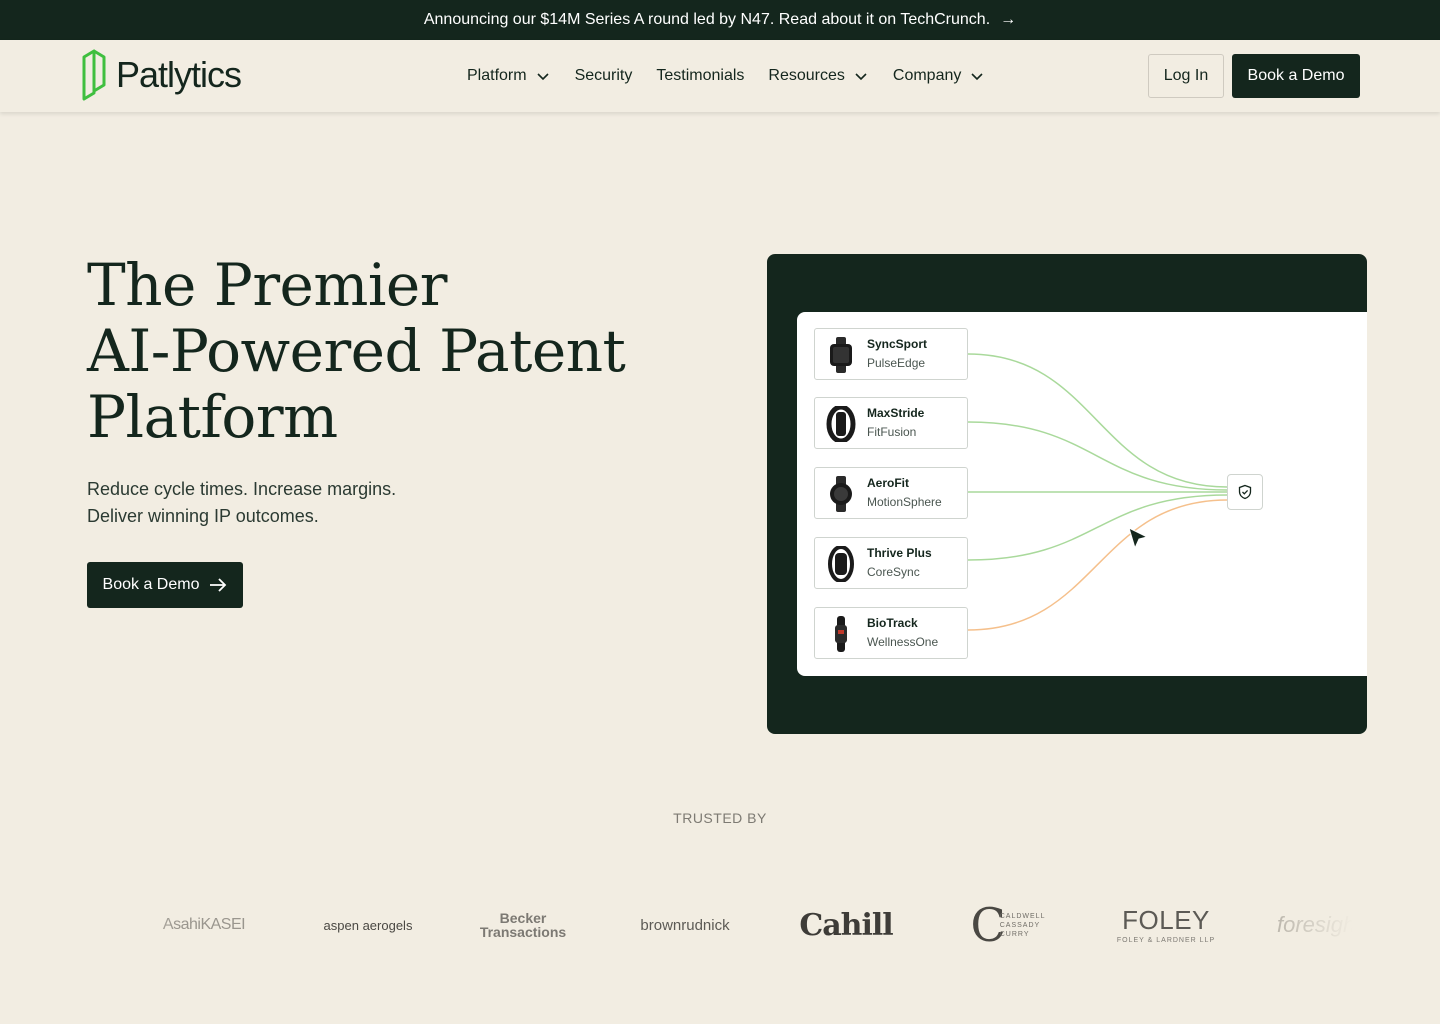 This screenshot has height=1024, width=1440. What do you see at coordinates (1296, 76) in the screenshot?
I see `book-demo-button: Book a Demo` at bounding box center [1296, 76].